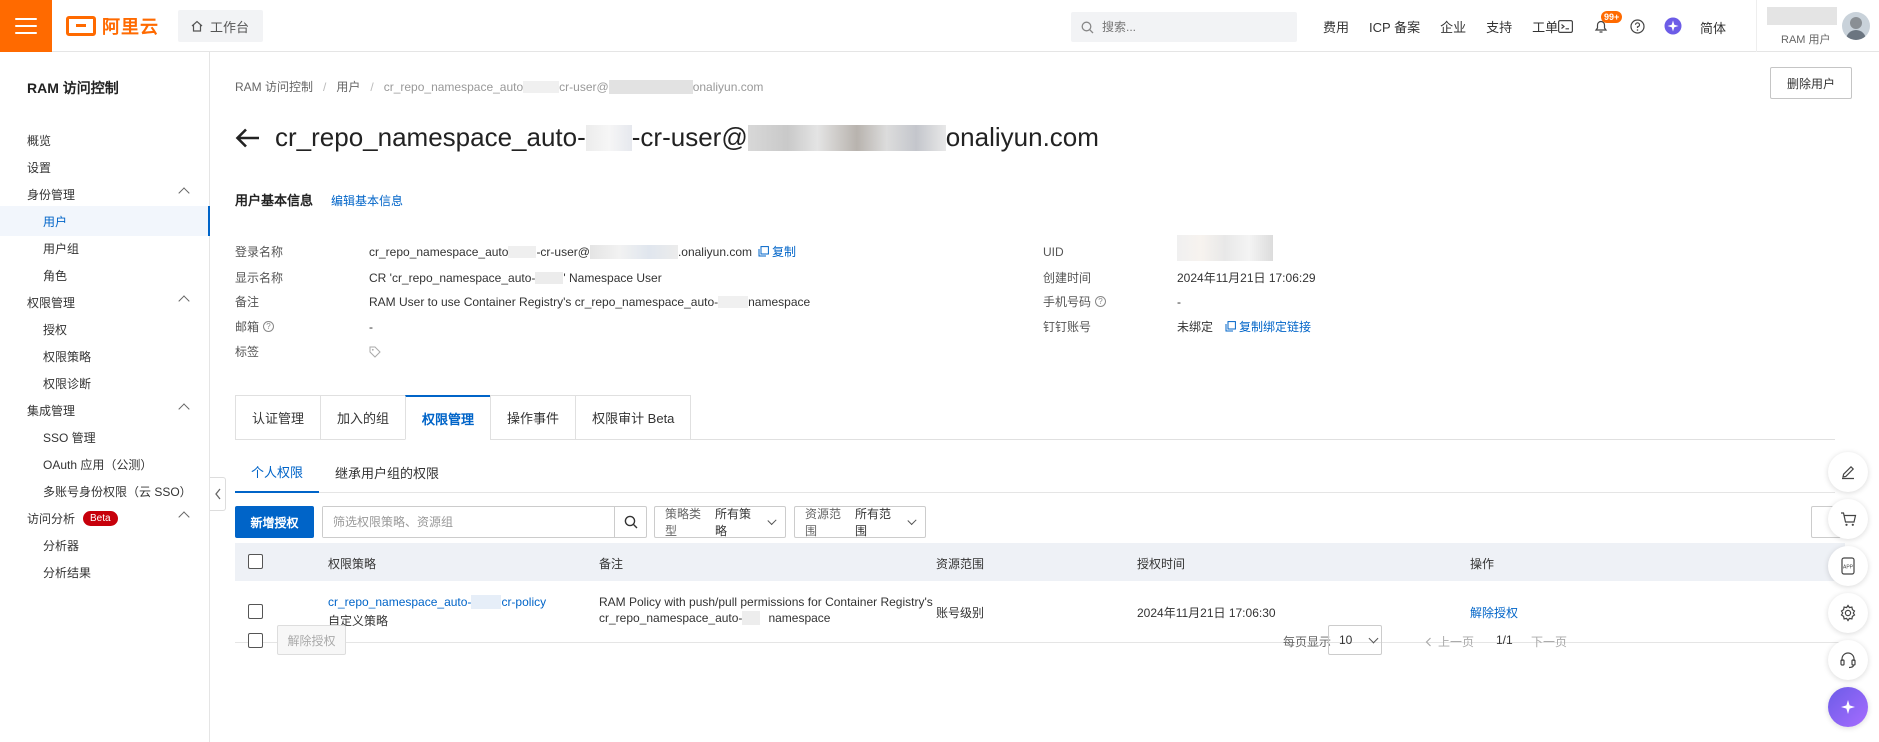 The image size is (1879, 742). I want to click on policy-type-value: 所有策略, so click(733, 522).